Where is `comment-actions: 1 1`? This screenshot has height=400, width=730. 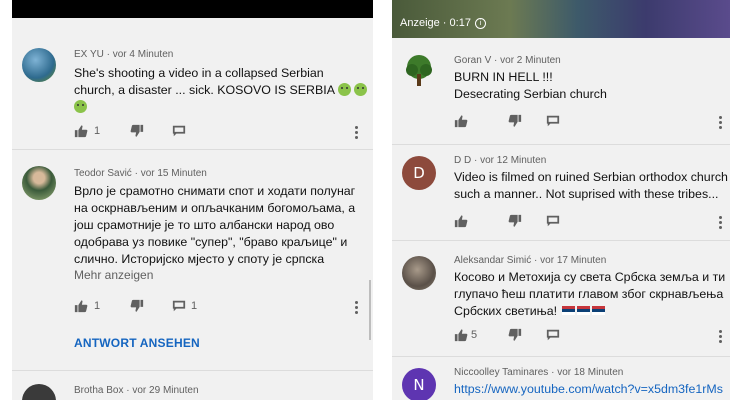
comment-actions: 1 1 is located at coordinates (219, 307).